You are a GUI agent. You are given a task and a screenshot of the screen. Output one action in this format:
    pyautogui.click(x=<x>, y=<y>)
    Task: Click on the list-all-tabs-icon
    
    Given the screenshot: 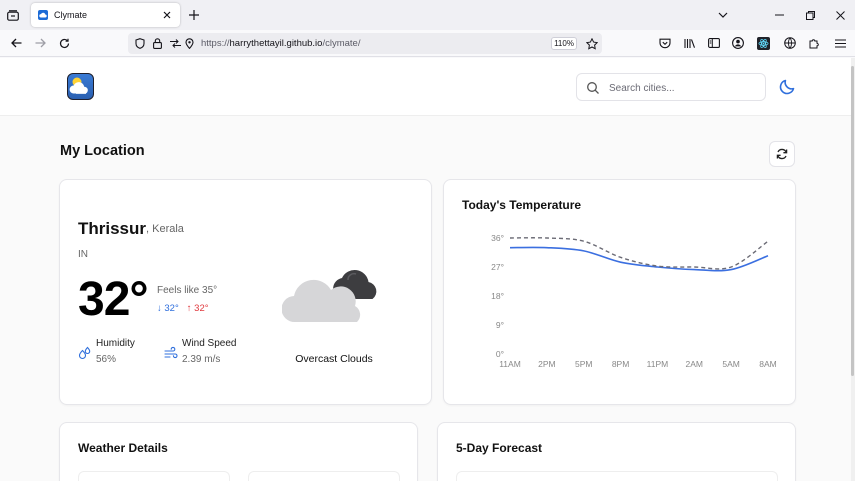 What is the action you would take?
    pyautogui.click(x=723, y=15)
    